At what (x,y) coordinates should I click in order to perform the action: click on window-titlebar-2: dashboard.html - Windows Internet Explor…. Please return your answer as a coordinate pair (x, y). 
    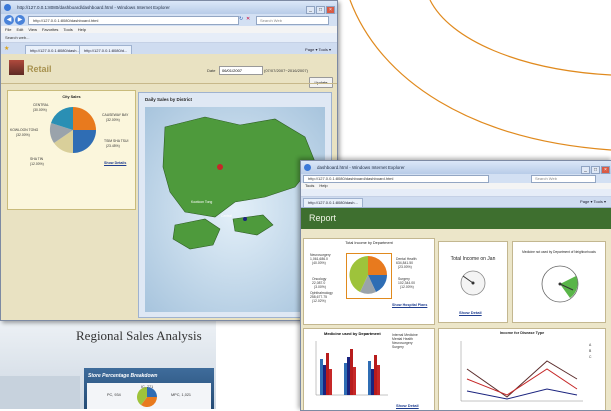
    Looking at the image, I should click on (456, 167).